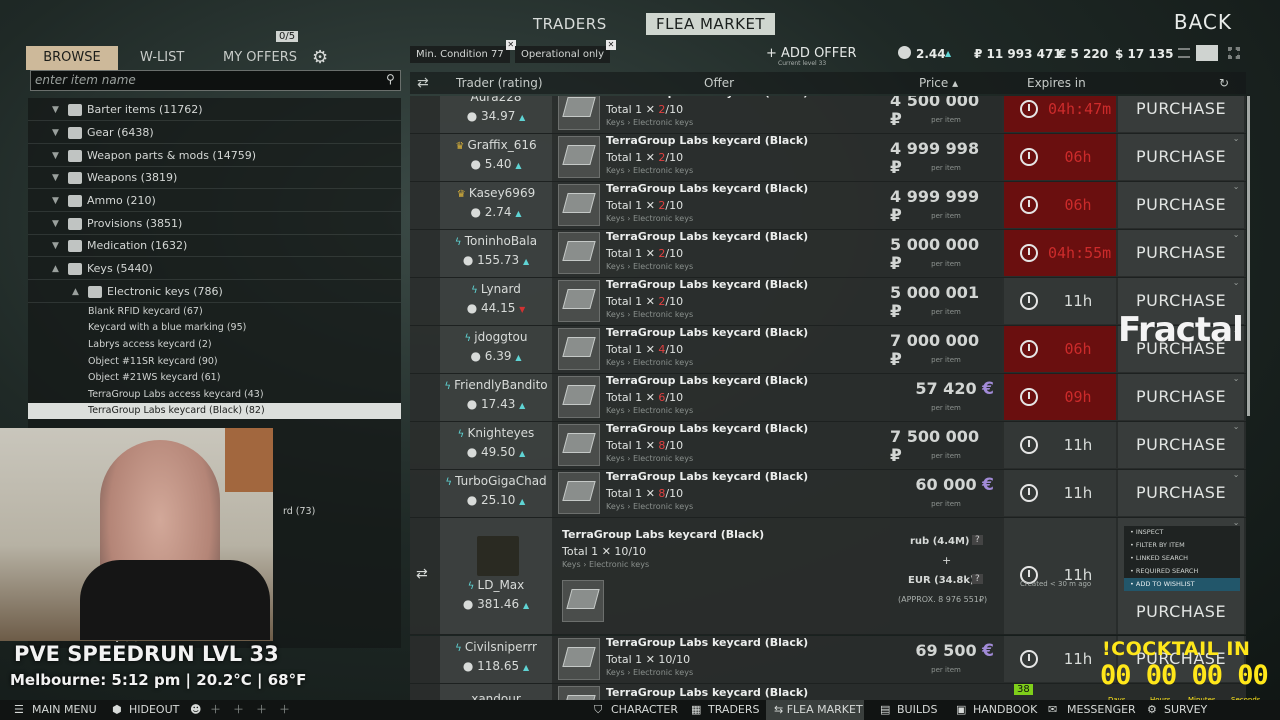 Image resolution: width=1280 pixels, height=720 pixels. I want to click on column-expires: Expires in, so click(1056, 83).